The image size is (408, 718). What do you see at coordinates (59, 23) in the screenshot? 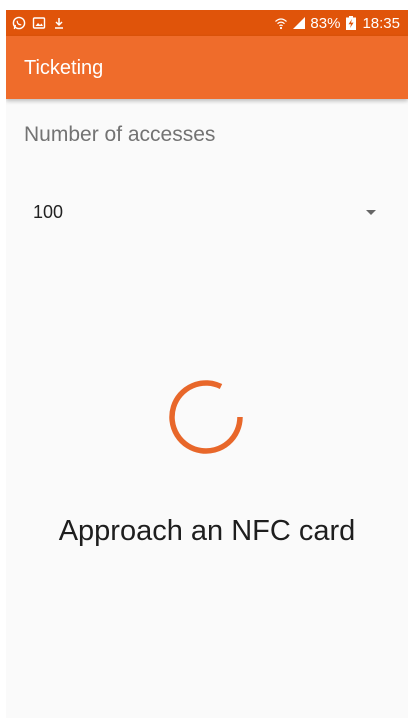
I see `download-icon` at bounding box center [59, 23].